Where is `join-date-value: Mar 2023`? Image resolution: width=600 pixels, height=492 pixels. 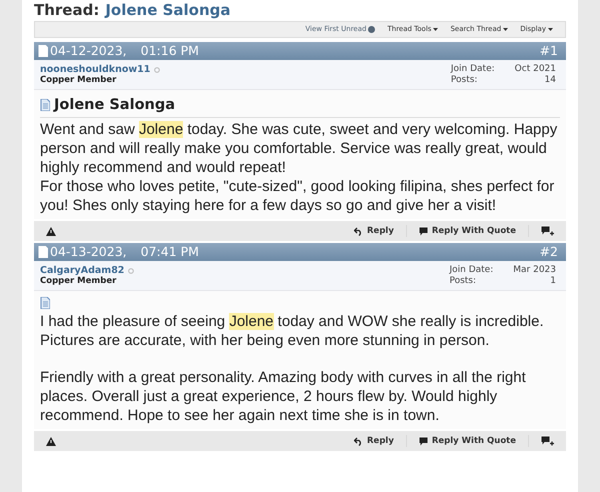 join-date-value: Mar 2023 is located at coordinates (534, 270).